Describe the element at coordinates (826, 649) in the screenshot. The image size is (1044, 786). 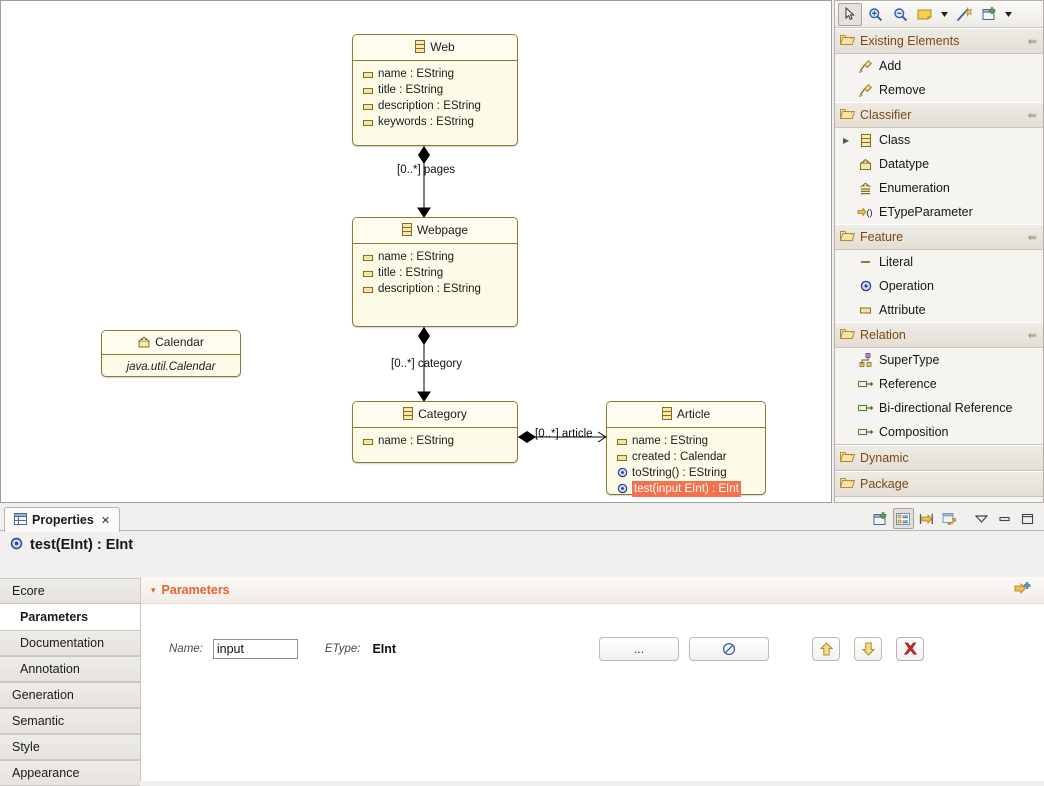
I see `move-up-button` at that location.